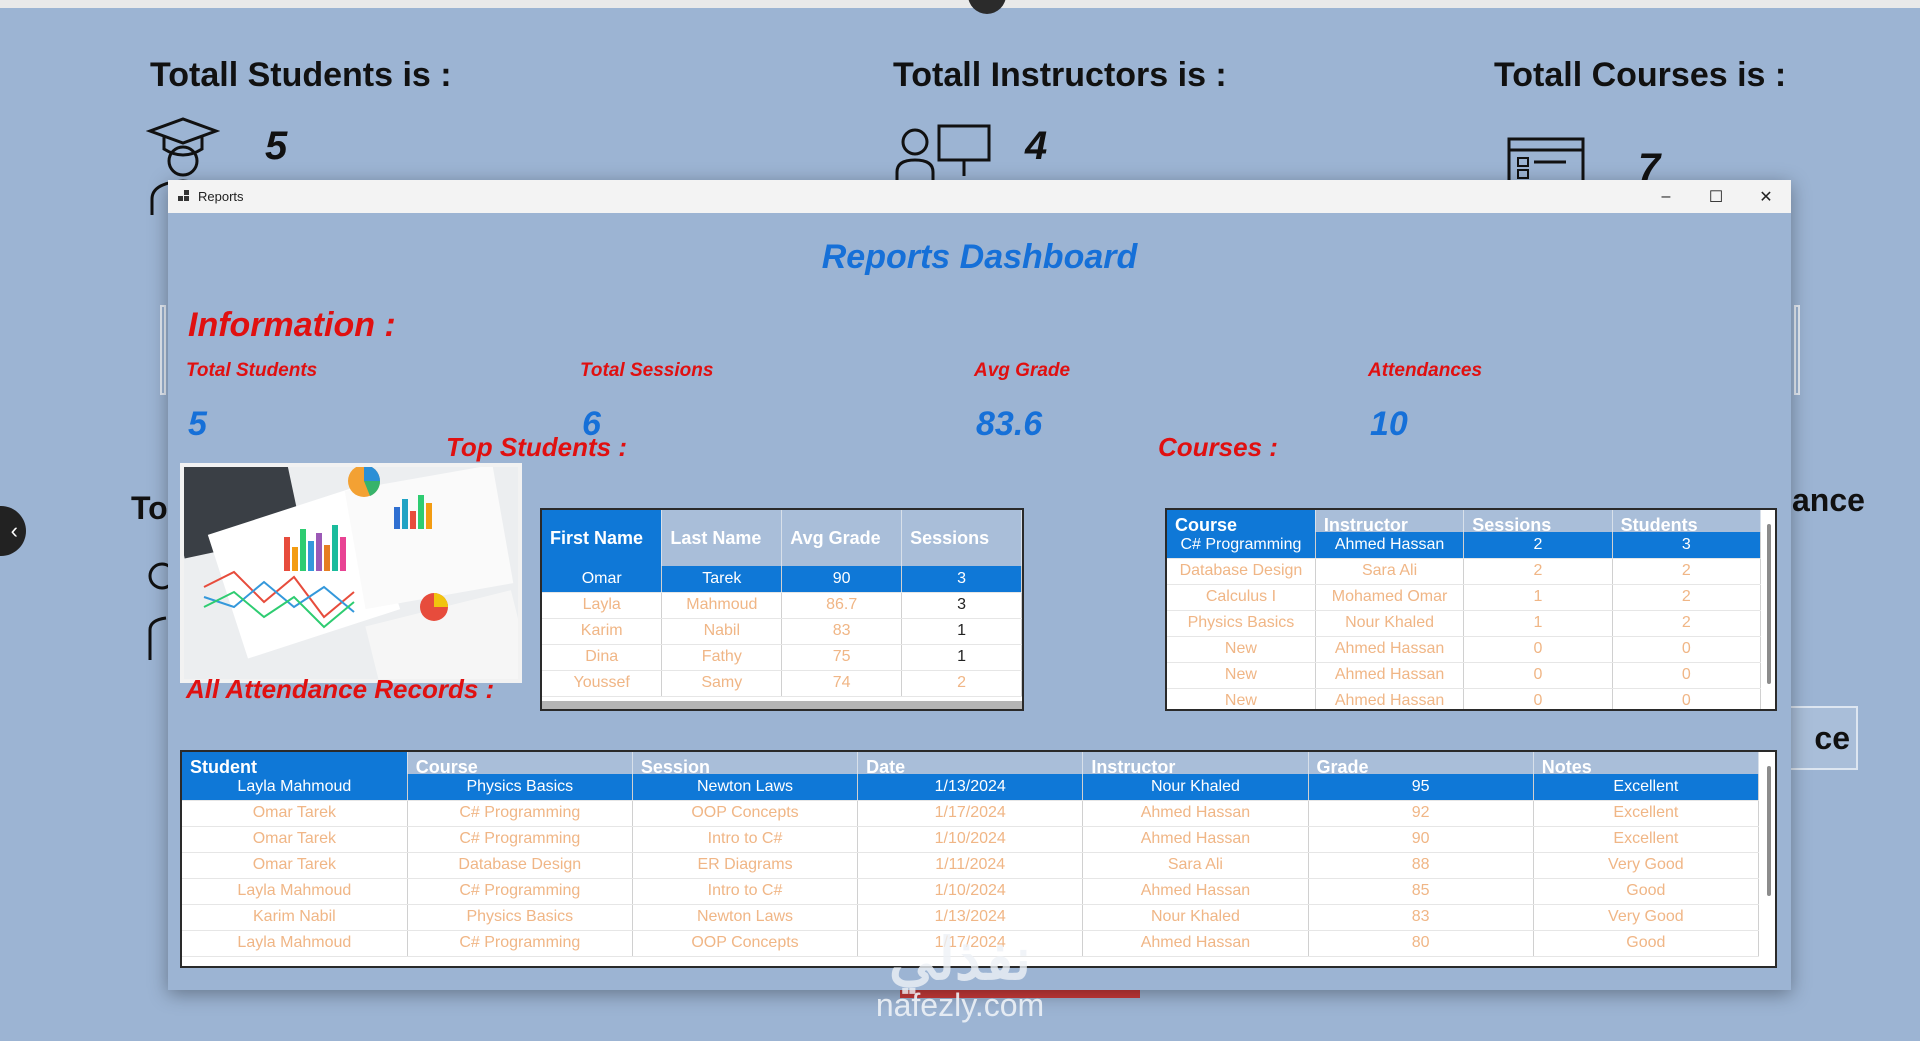 The width and height of the screenshot is (1920, 1041). I want to click on table-row: C# Programming Ahmed Hassan 2 3, so click(1464, 545).